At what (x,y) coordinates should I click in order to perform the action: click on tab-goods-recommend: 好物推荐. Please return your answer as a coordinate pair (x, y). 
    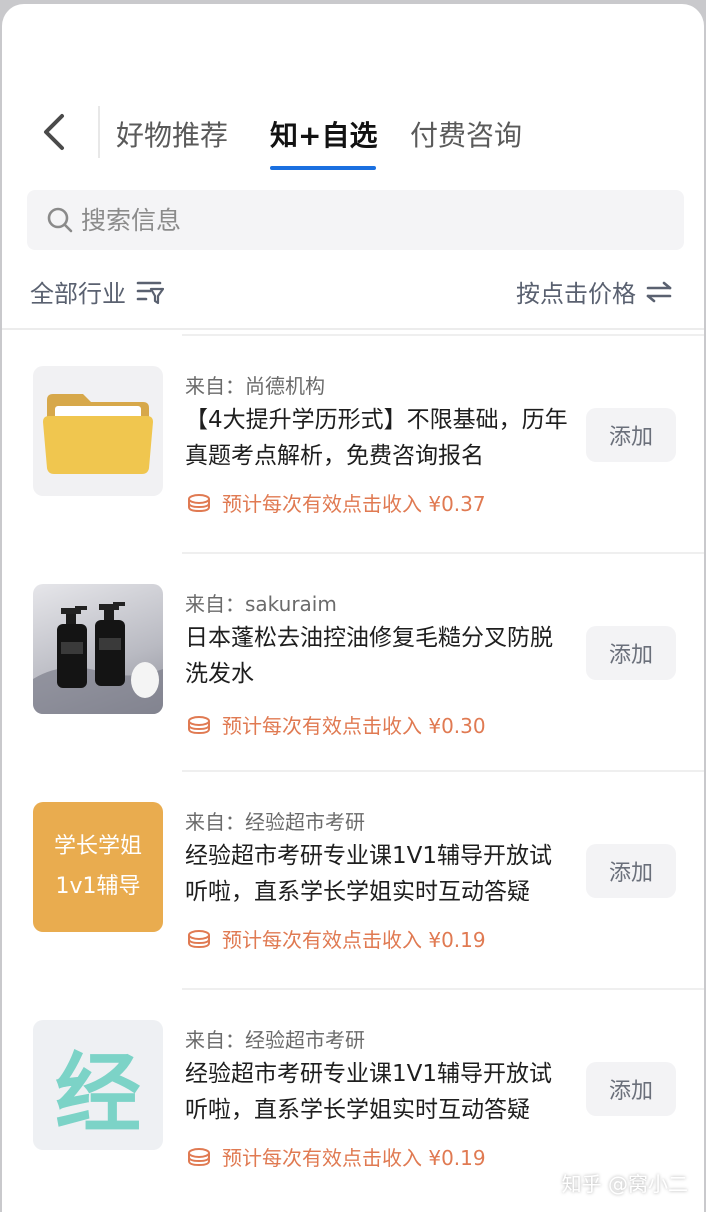
    Looking at the image, I should click on (172, 134).